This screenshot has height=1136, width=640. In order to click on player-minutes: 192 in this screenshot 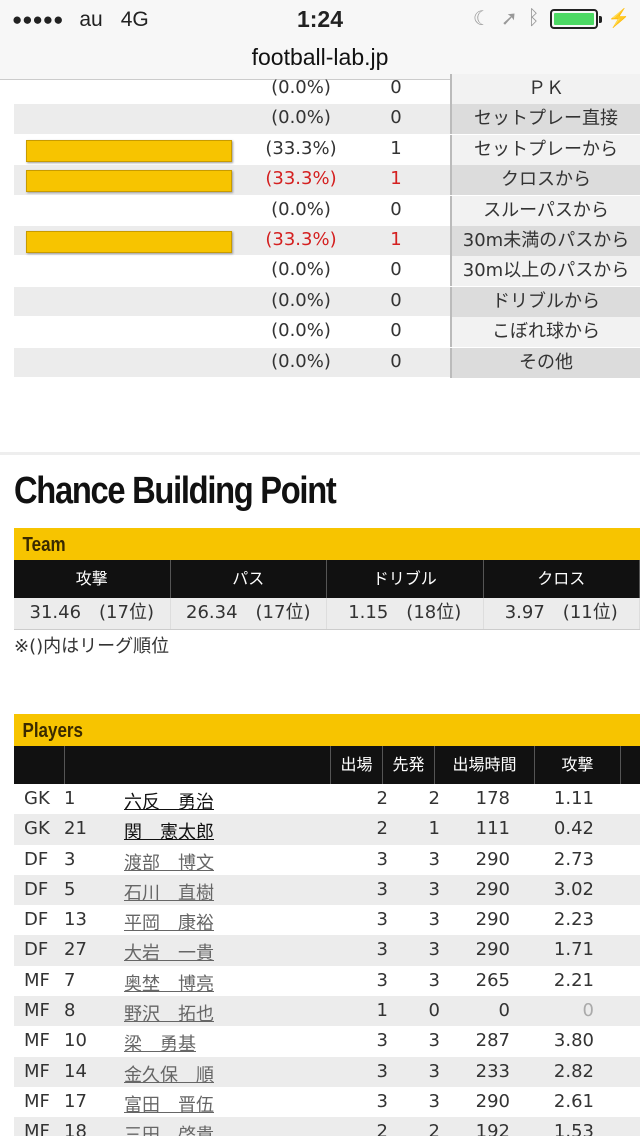, I will do `click(492, 1128)`.